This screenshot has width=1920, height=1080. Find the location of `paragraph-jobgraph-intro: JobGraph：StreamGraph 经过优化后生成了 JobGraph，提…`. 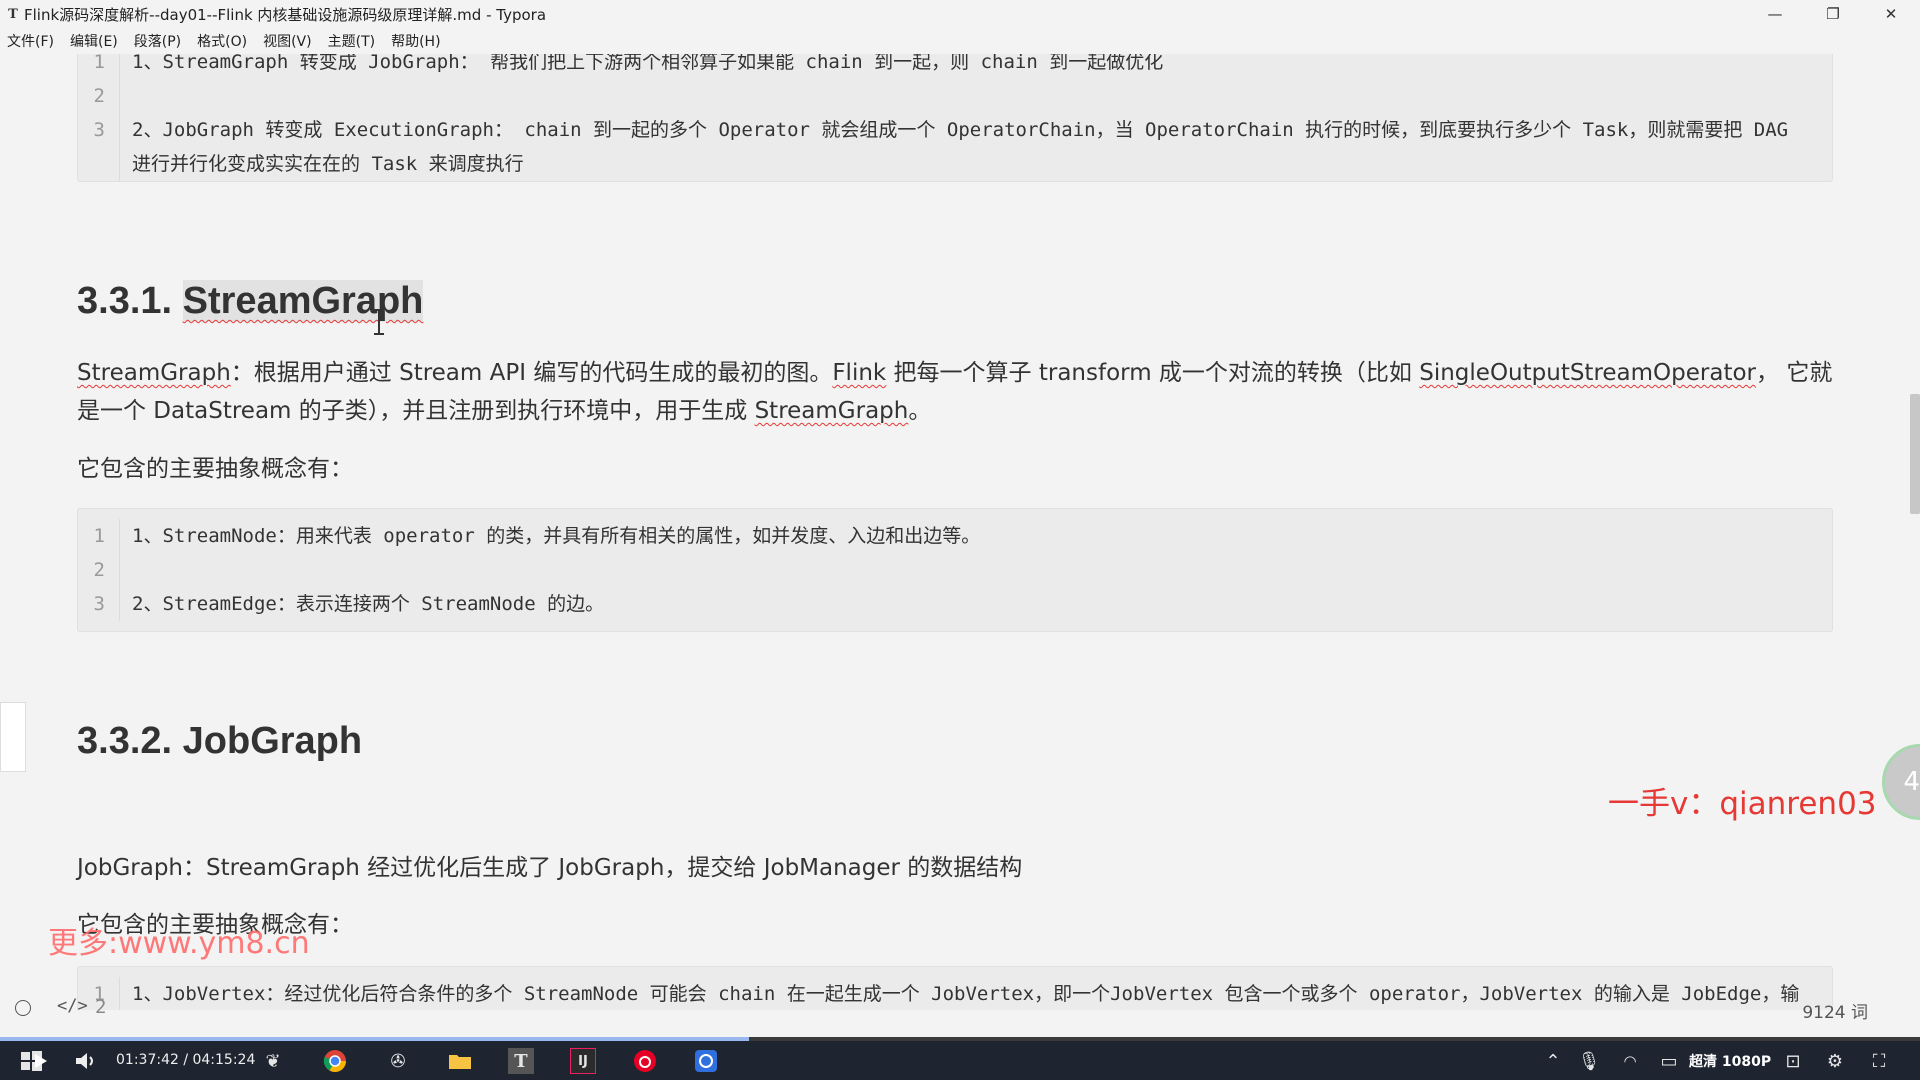

paragraph-jobgraph-intro: JobGraph：StreamGraph 经过优化后生成了 JobGraph，提… is located at coordinates (957, 868).